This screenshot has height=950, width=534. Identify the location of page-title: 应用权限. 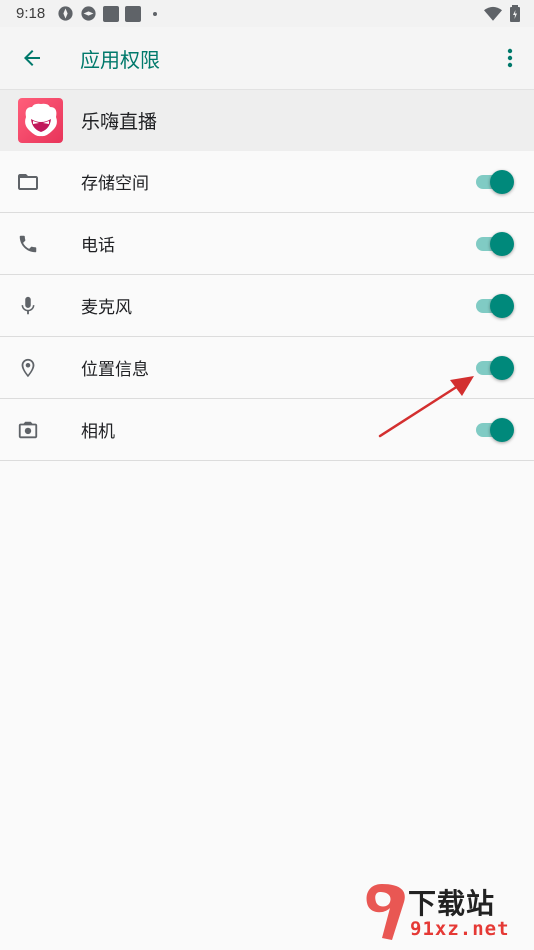
(120, 59).